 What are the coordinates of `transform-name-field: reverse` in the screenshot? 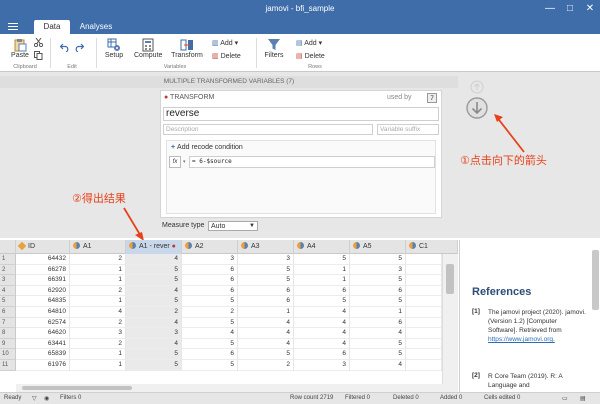 It's located at (301, 114).